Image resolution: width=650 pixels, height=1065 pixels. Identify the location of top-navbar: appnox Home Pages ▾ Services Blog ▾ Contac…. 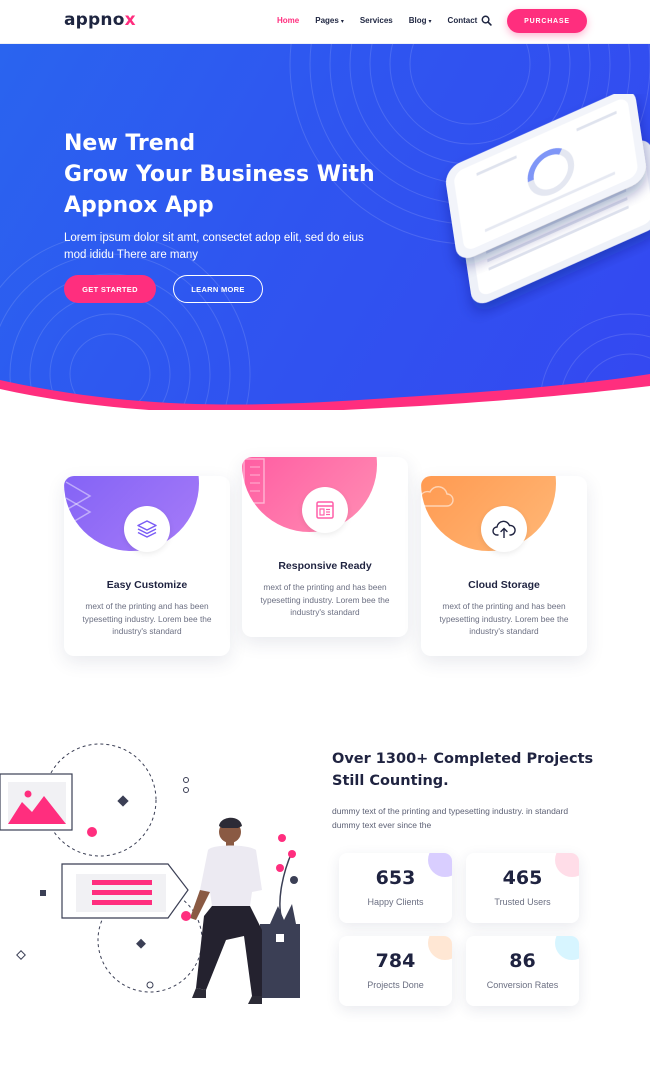
(325, 22).